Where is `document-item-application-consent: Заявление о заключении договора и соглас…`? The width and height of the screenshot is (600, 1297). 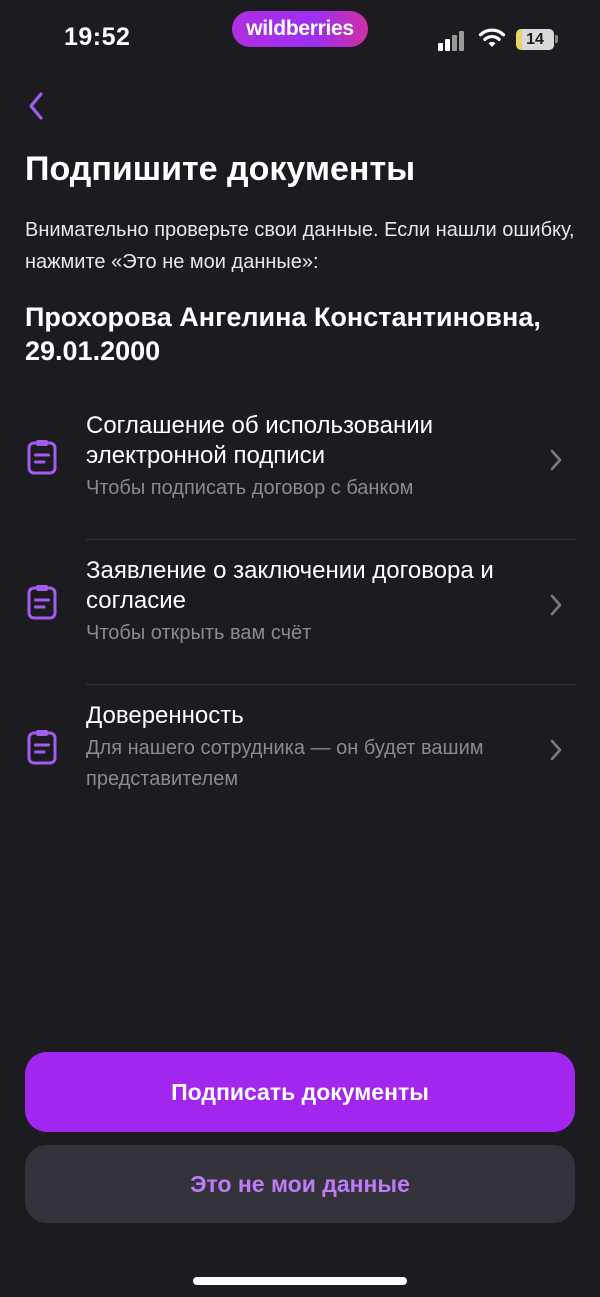 document-item-application-consent: Заявление о заключении договора и соглас… is located at coordinates (300, 612).